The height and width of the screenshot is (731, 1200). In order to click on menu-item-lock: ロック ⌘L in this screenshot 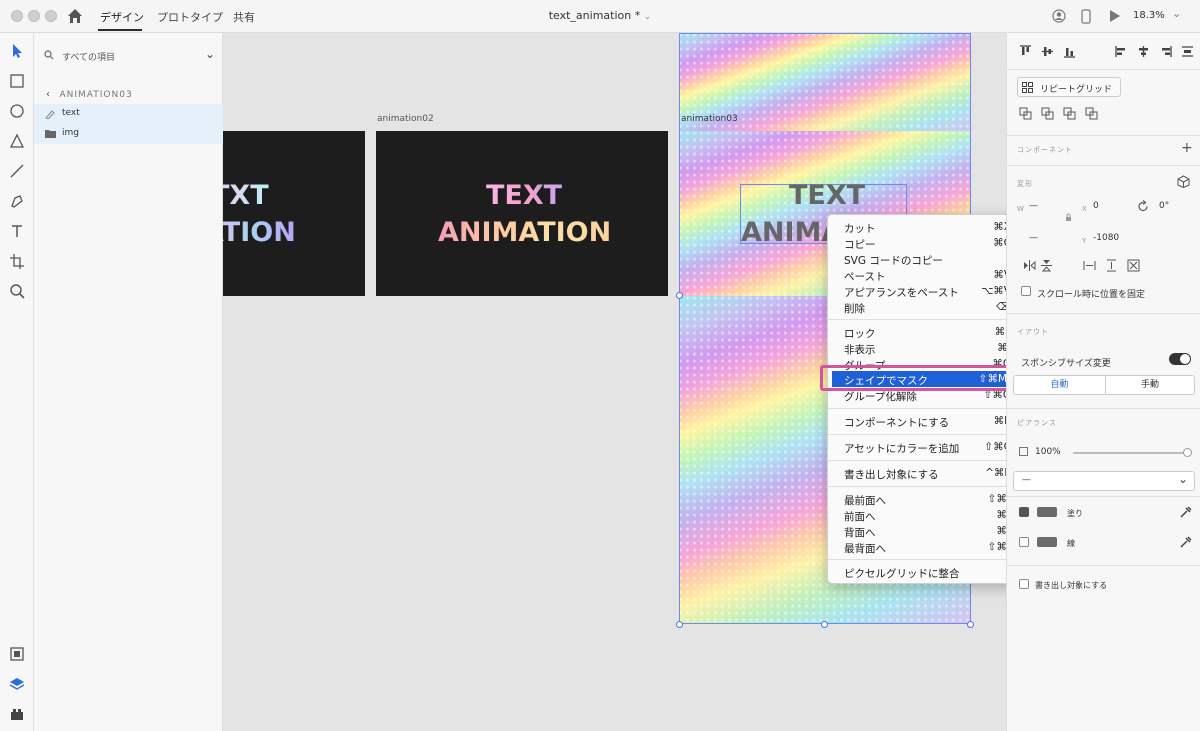, I will do `click(924, 332)`.